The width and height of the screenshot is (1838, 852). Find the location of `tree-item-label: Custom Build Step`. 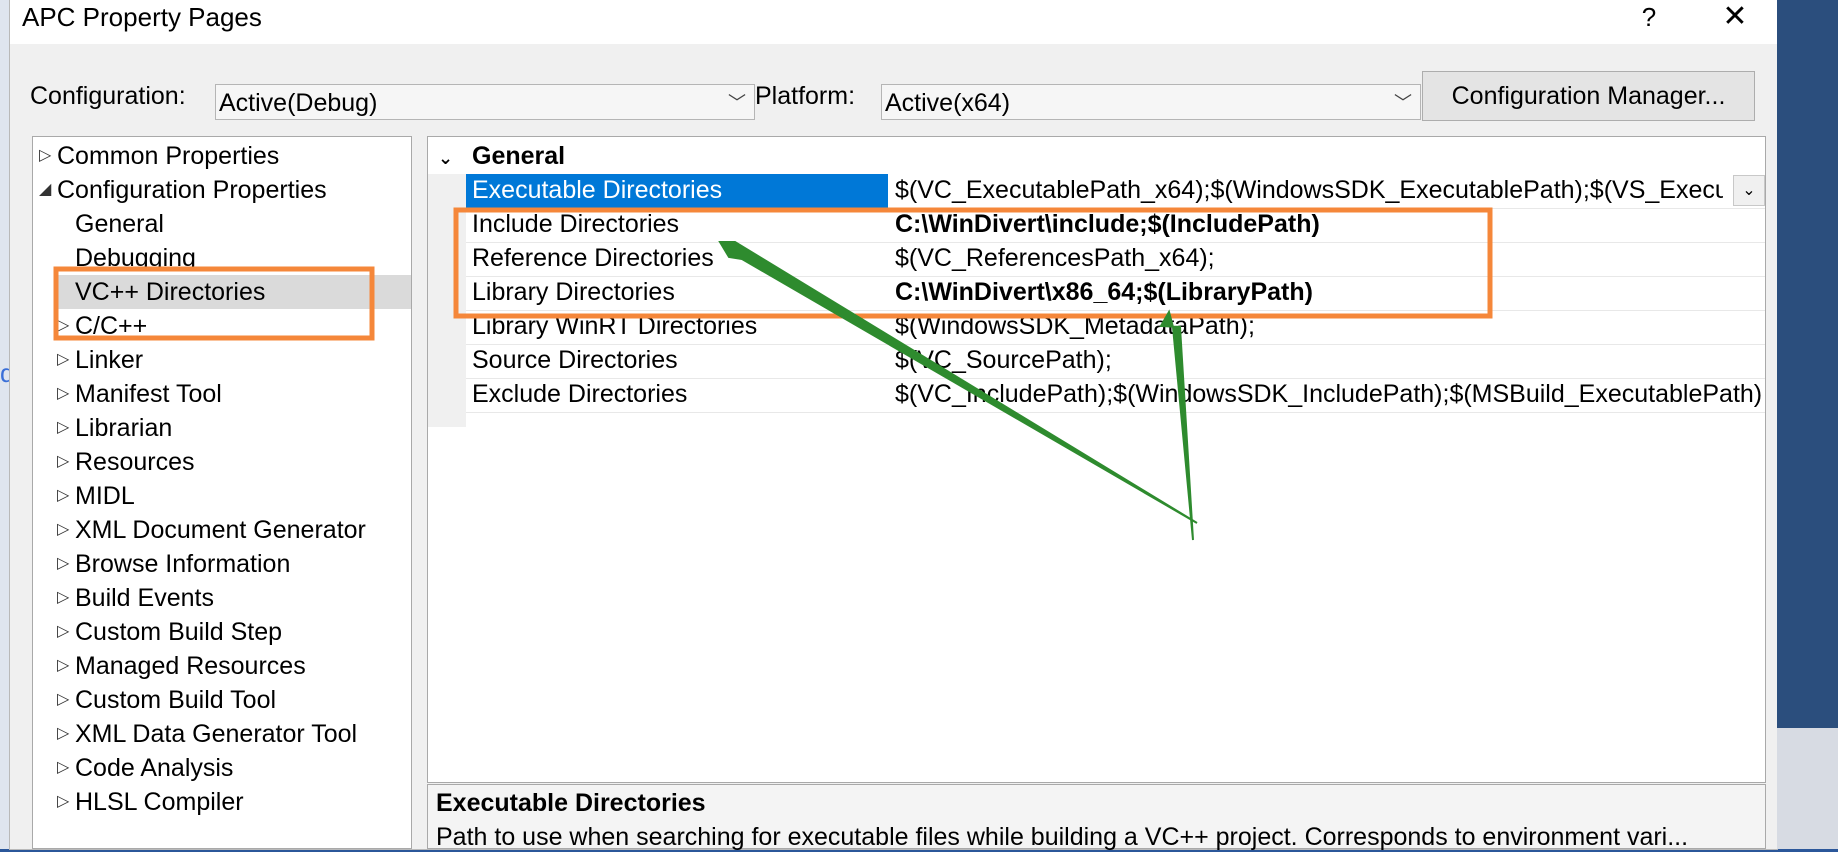

tree-item-label: Custom Build Step is located at coordinates (179, 632).